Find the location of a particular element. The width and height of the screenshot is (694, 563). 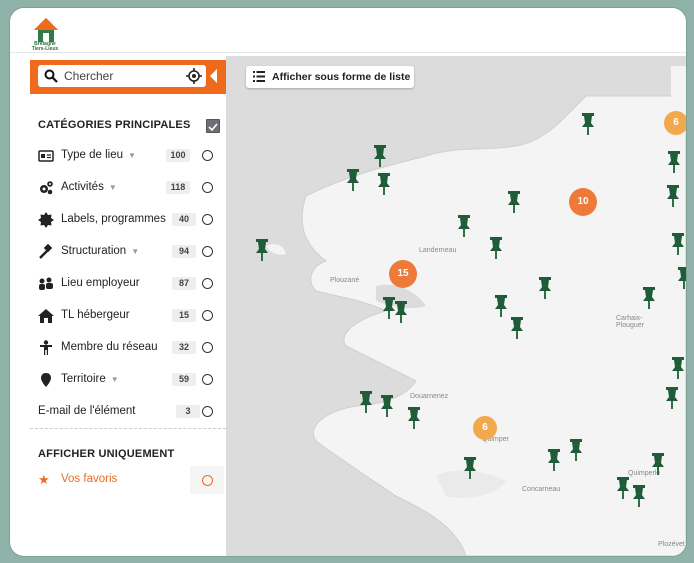

list-view-button: Afficher sous forme de liste is located at coordinates (330, 77).